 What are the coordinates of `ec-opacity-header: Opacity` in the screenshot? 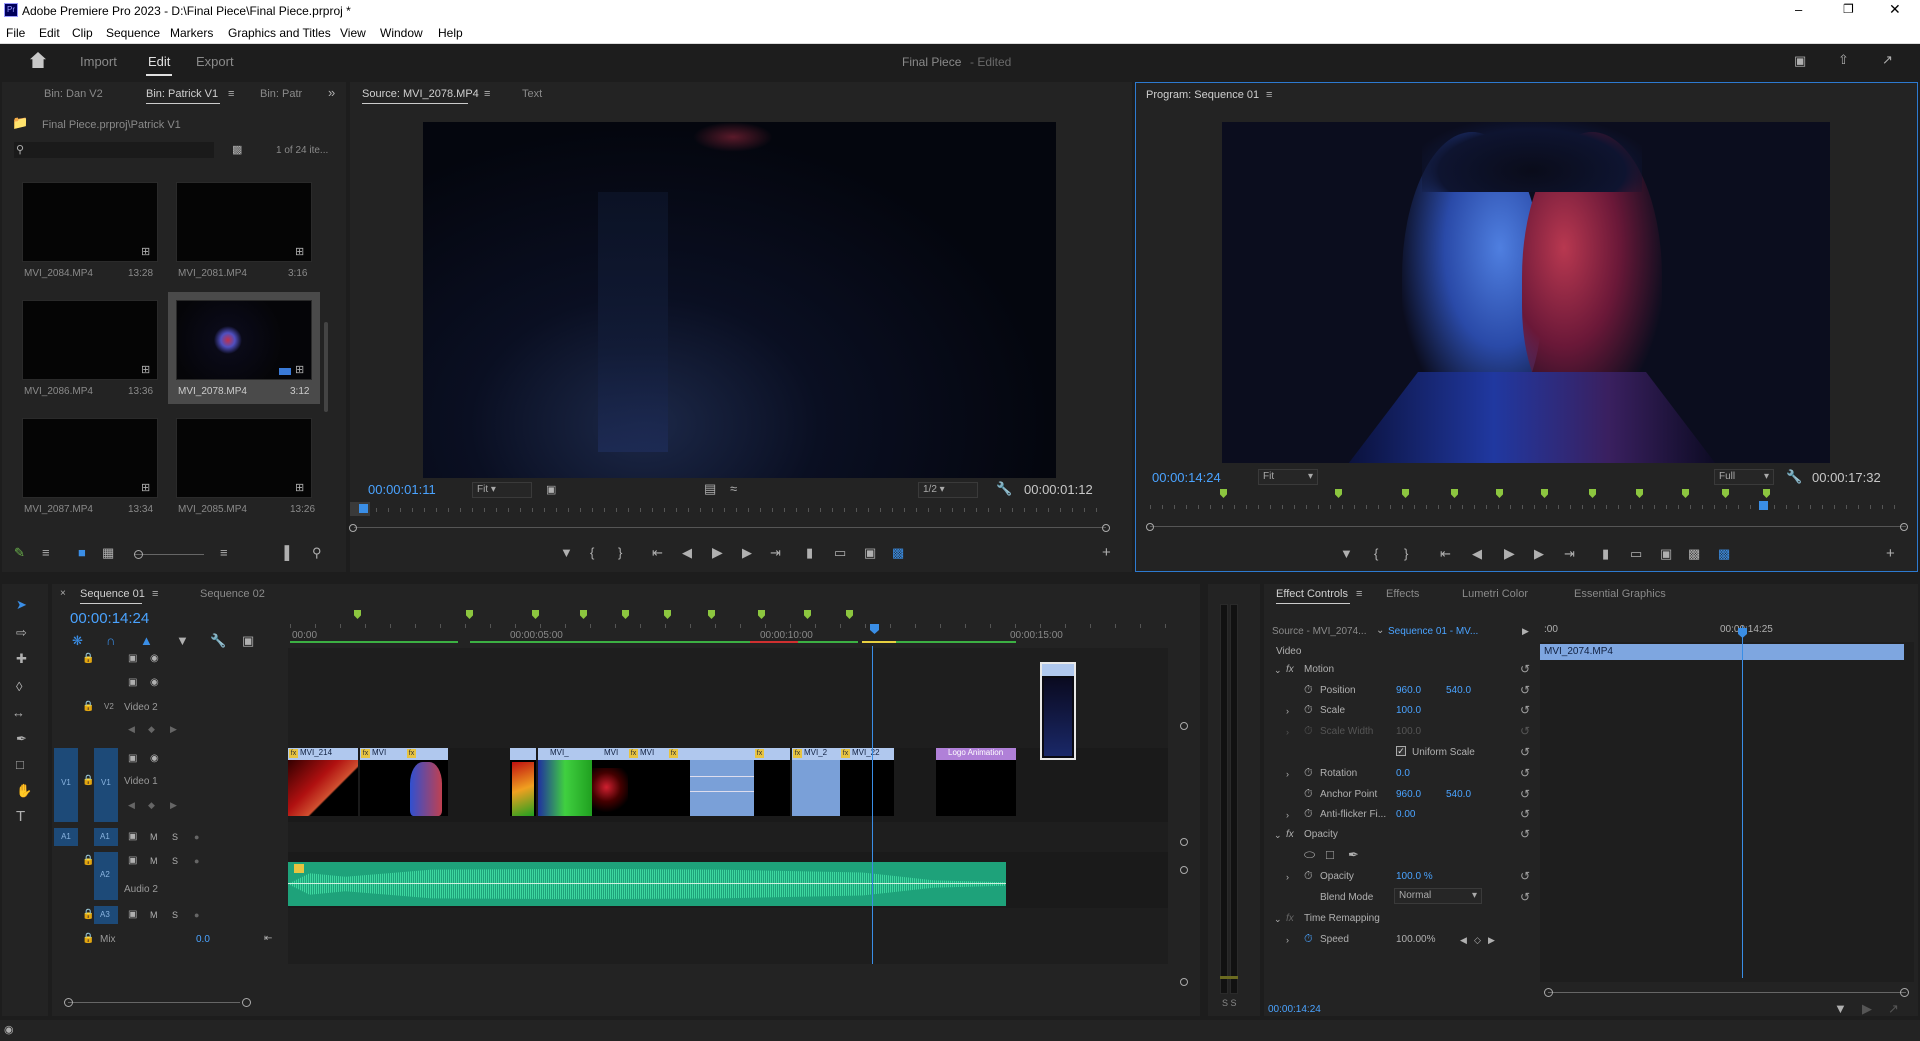 It's located at (1321, 834).